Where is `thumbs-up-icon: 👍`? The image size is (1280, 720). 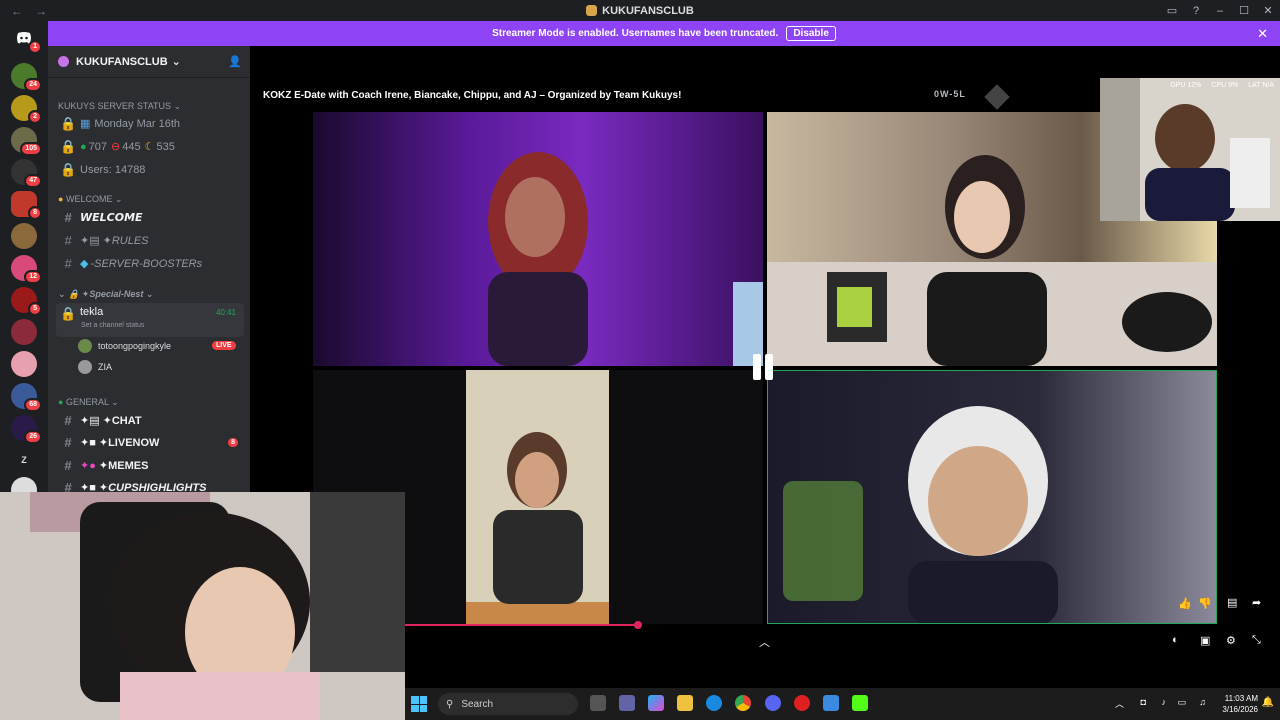 thumbs-up-icon: 👍 is located at coordinates (1185, 603).